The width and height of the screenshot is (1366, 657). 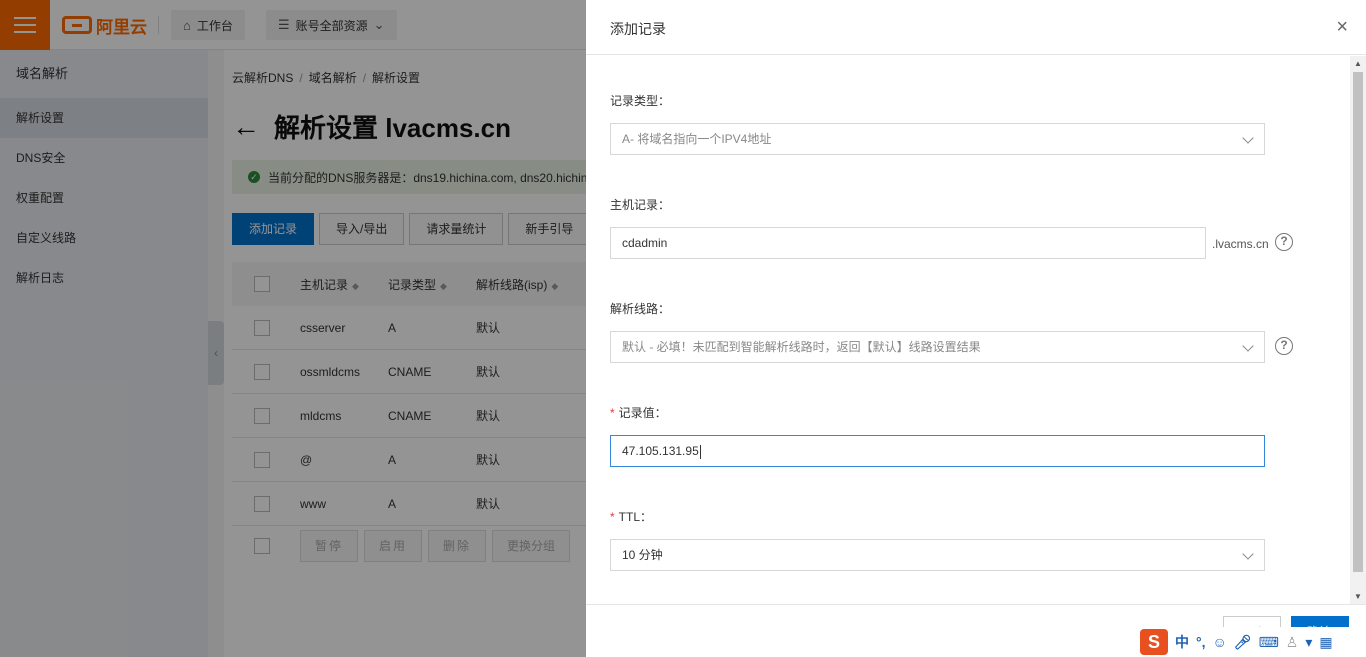 What do you see at coordinates (645, 243) in the screenshot?
I see `host-record-value: cdadmin` at bounding box center [645, 243].